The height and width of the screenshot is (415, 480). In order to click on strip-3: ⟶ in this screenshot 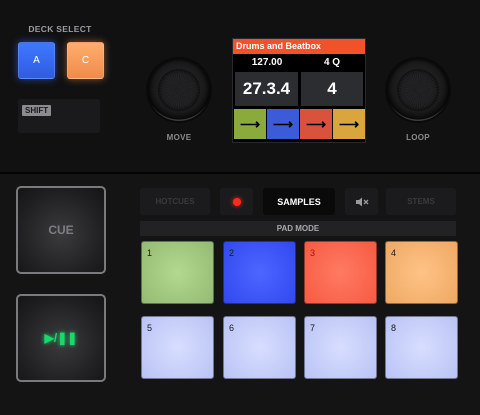, I will do `click(316, 124)`.